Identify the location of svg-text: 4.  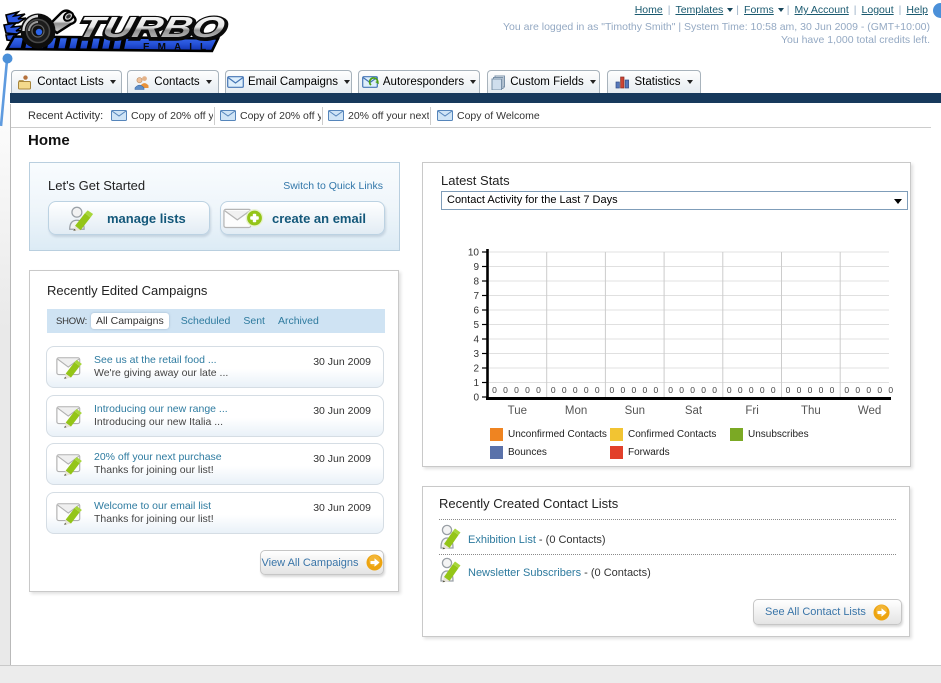
(476, 340).